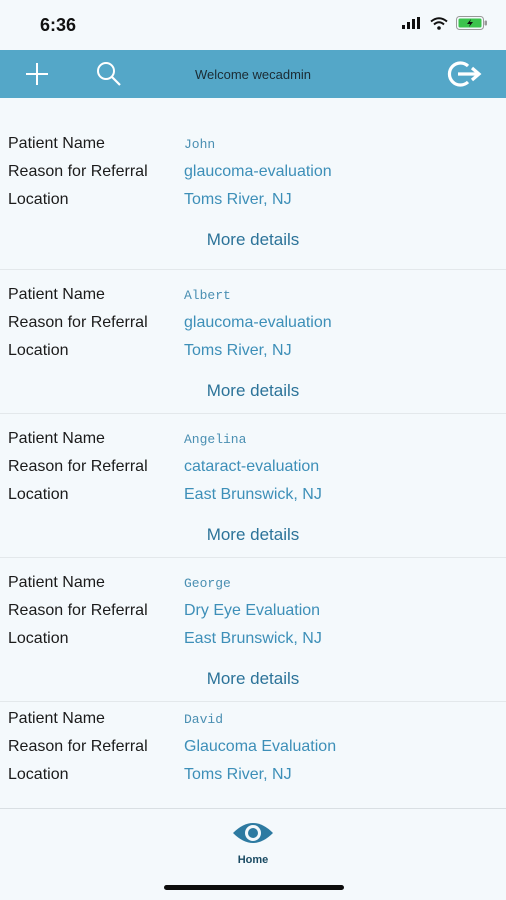  I want to click on home-indicator, so click(254, 887).